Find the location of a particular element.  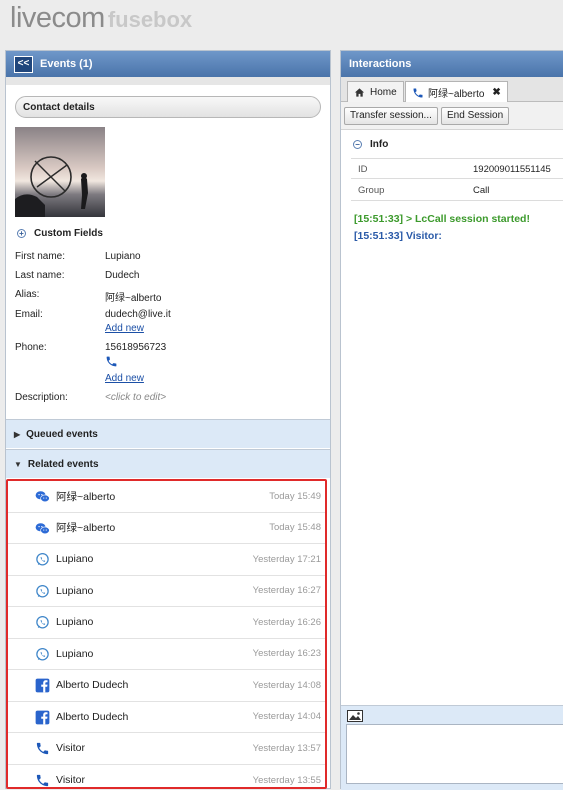

compose-area is located at coordinates (452, 747).